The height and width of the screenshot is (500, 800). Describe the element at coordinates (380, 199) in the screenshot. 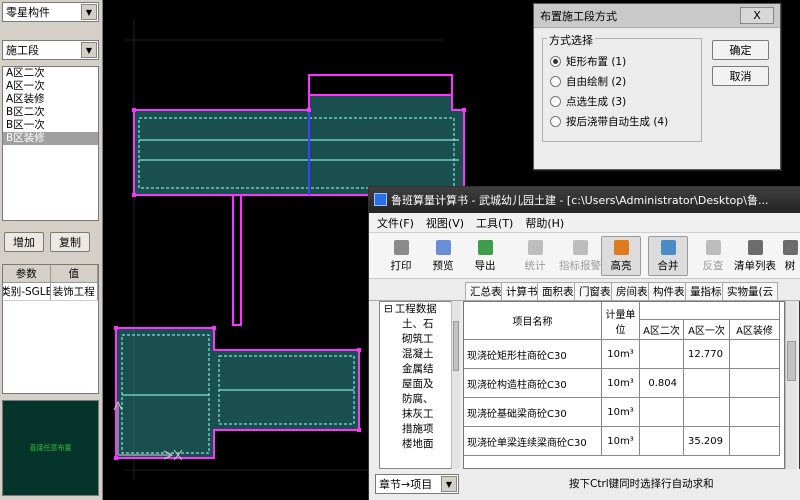

I see `app-icon` at that location.